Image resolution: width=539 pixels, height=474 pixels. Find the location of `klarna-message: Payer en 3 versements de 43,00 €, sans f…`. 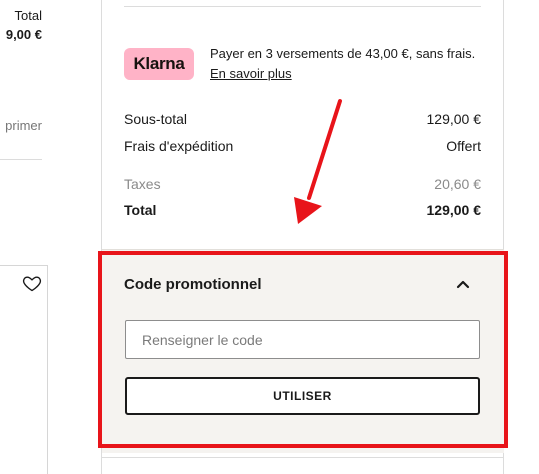

klarna-message: Payer en 3 versements de 43,00 €, sans f… is located at coordinates (350, 64).